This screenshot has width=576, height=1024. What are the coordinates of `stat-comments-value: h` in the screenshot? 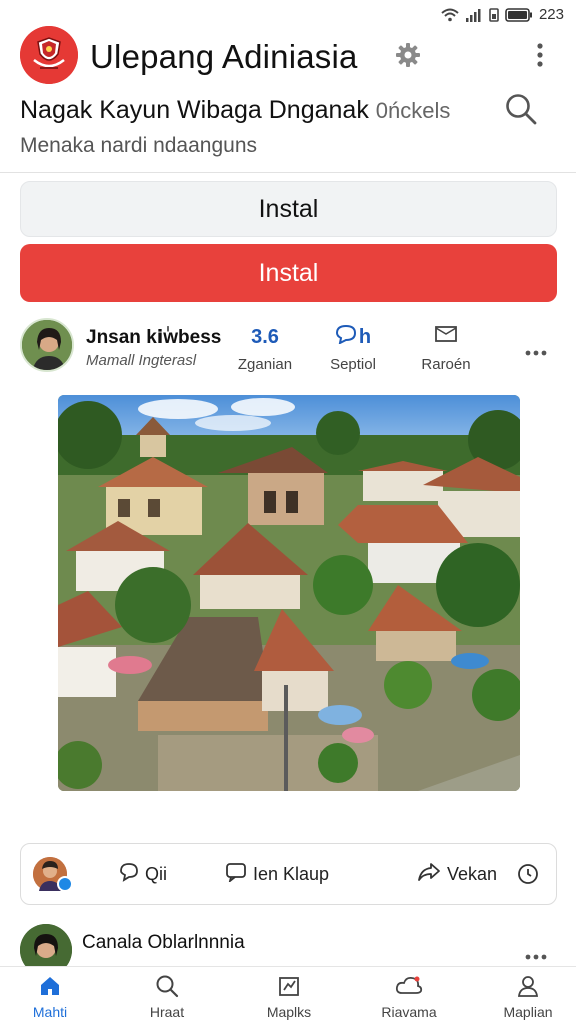 It's located at (365, 336).